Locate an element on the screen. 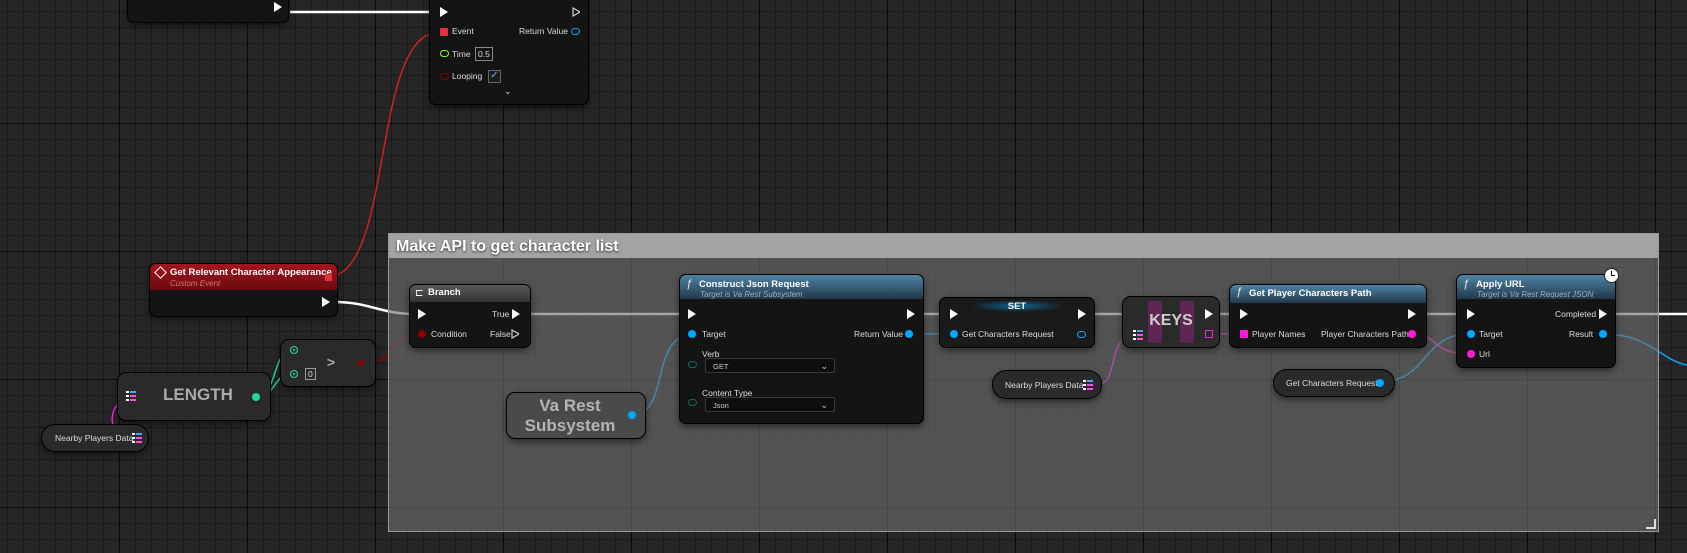  va-rest-subsystem-node: Va Rest Subsystem is located at coordinates (576, 415).